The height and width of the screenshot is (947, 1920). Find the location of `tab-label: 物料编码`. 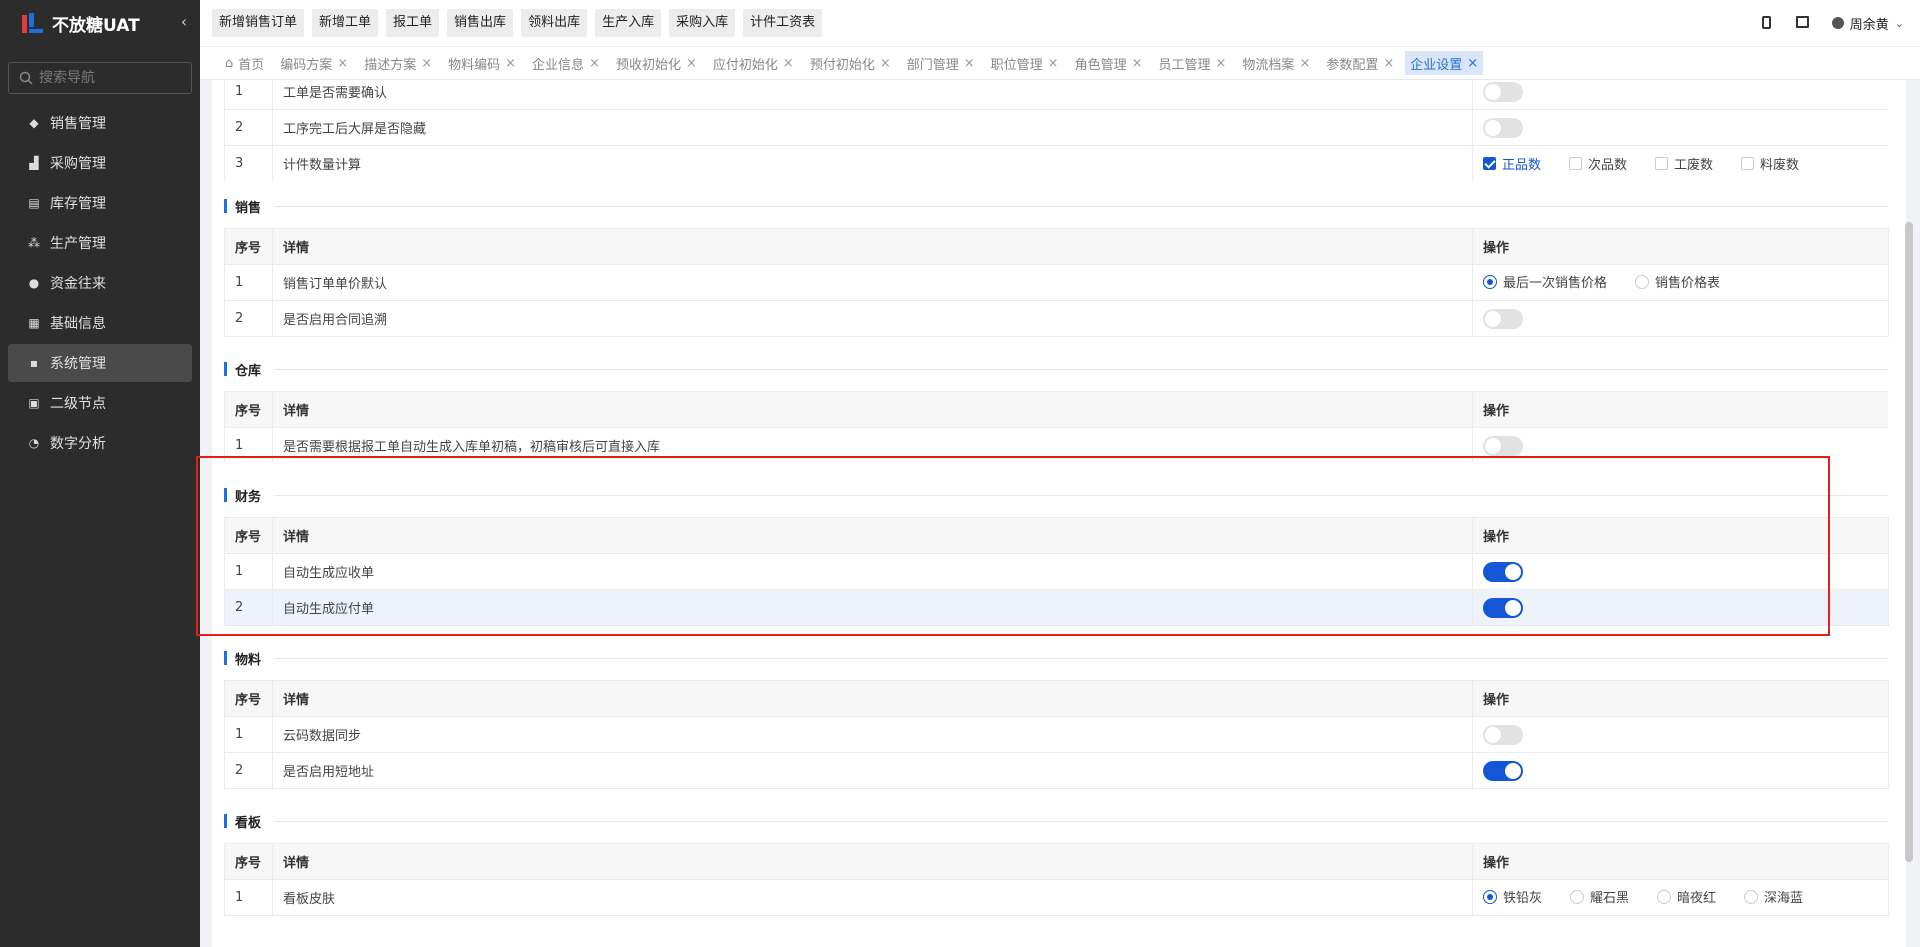

tab-label: 物料编码 is located at coordinates (474, 65).